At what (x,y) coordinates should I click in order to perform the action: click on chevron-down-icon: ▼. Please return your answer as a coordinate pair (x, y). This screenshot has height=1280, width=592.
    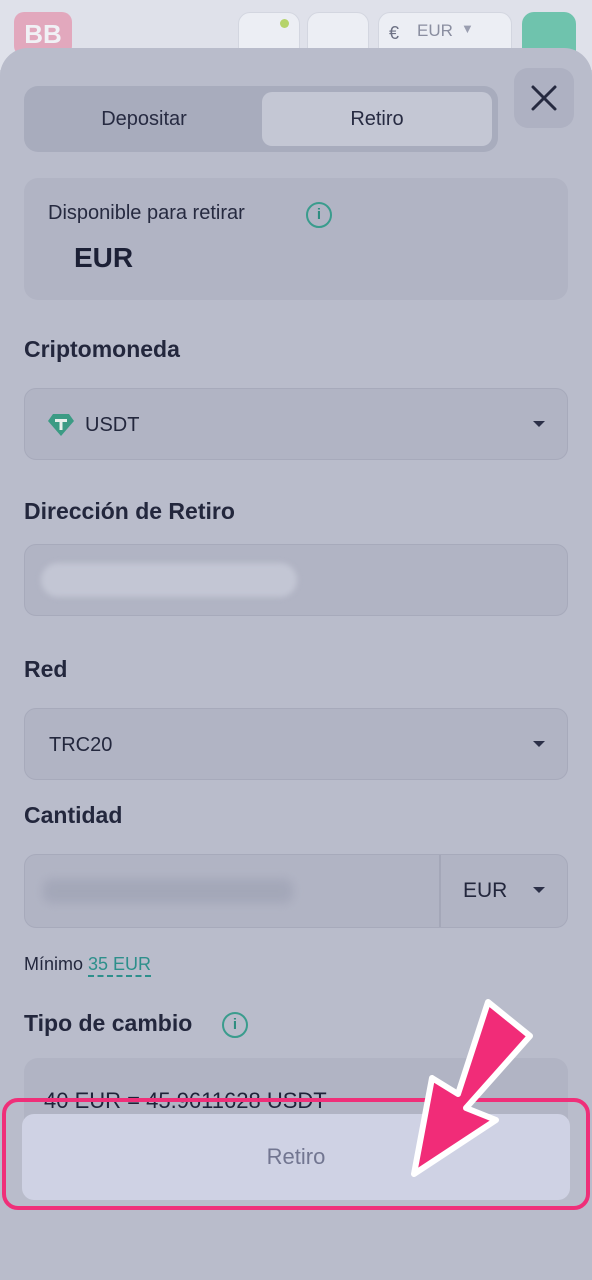
    Looking at the image, I should click on (467, 28).